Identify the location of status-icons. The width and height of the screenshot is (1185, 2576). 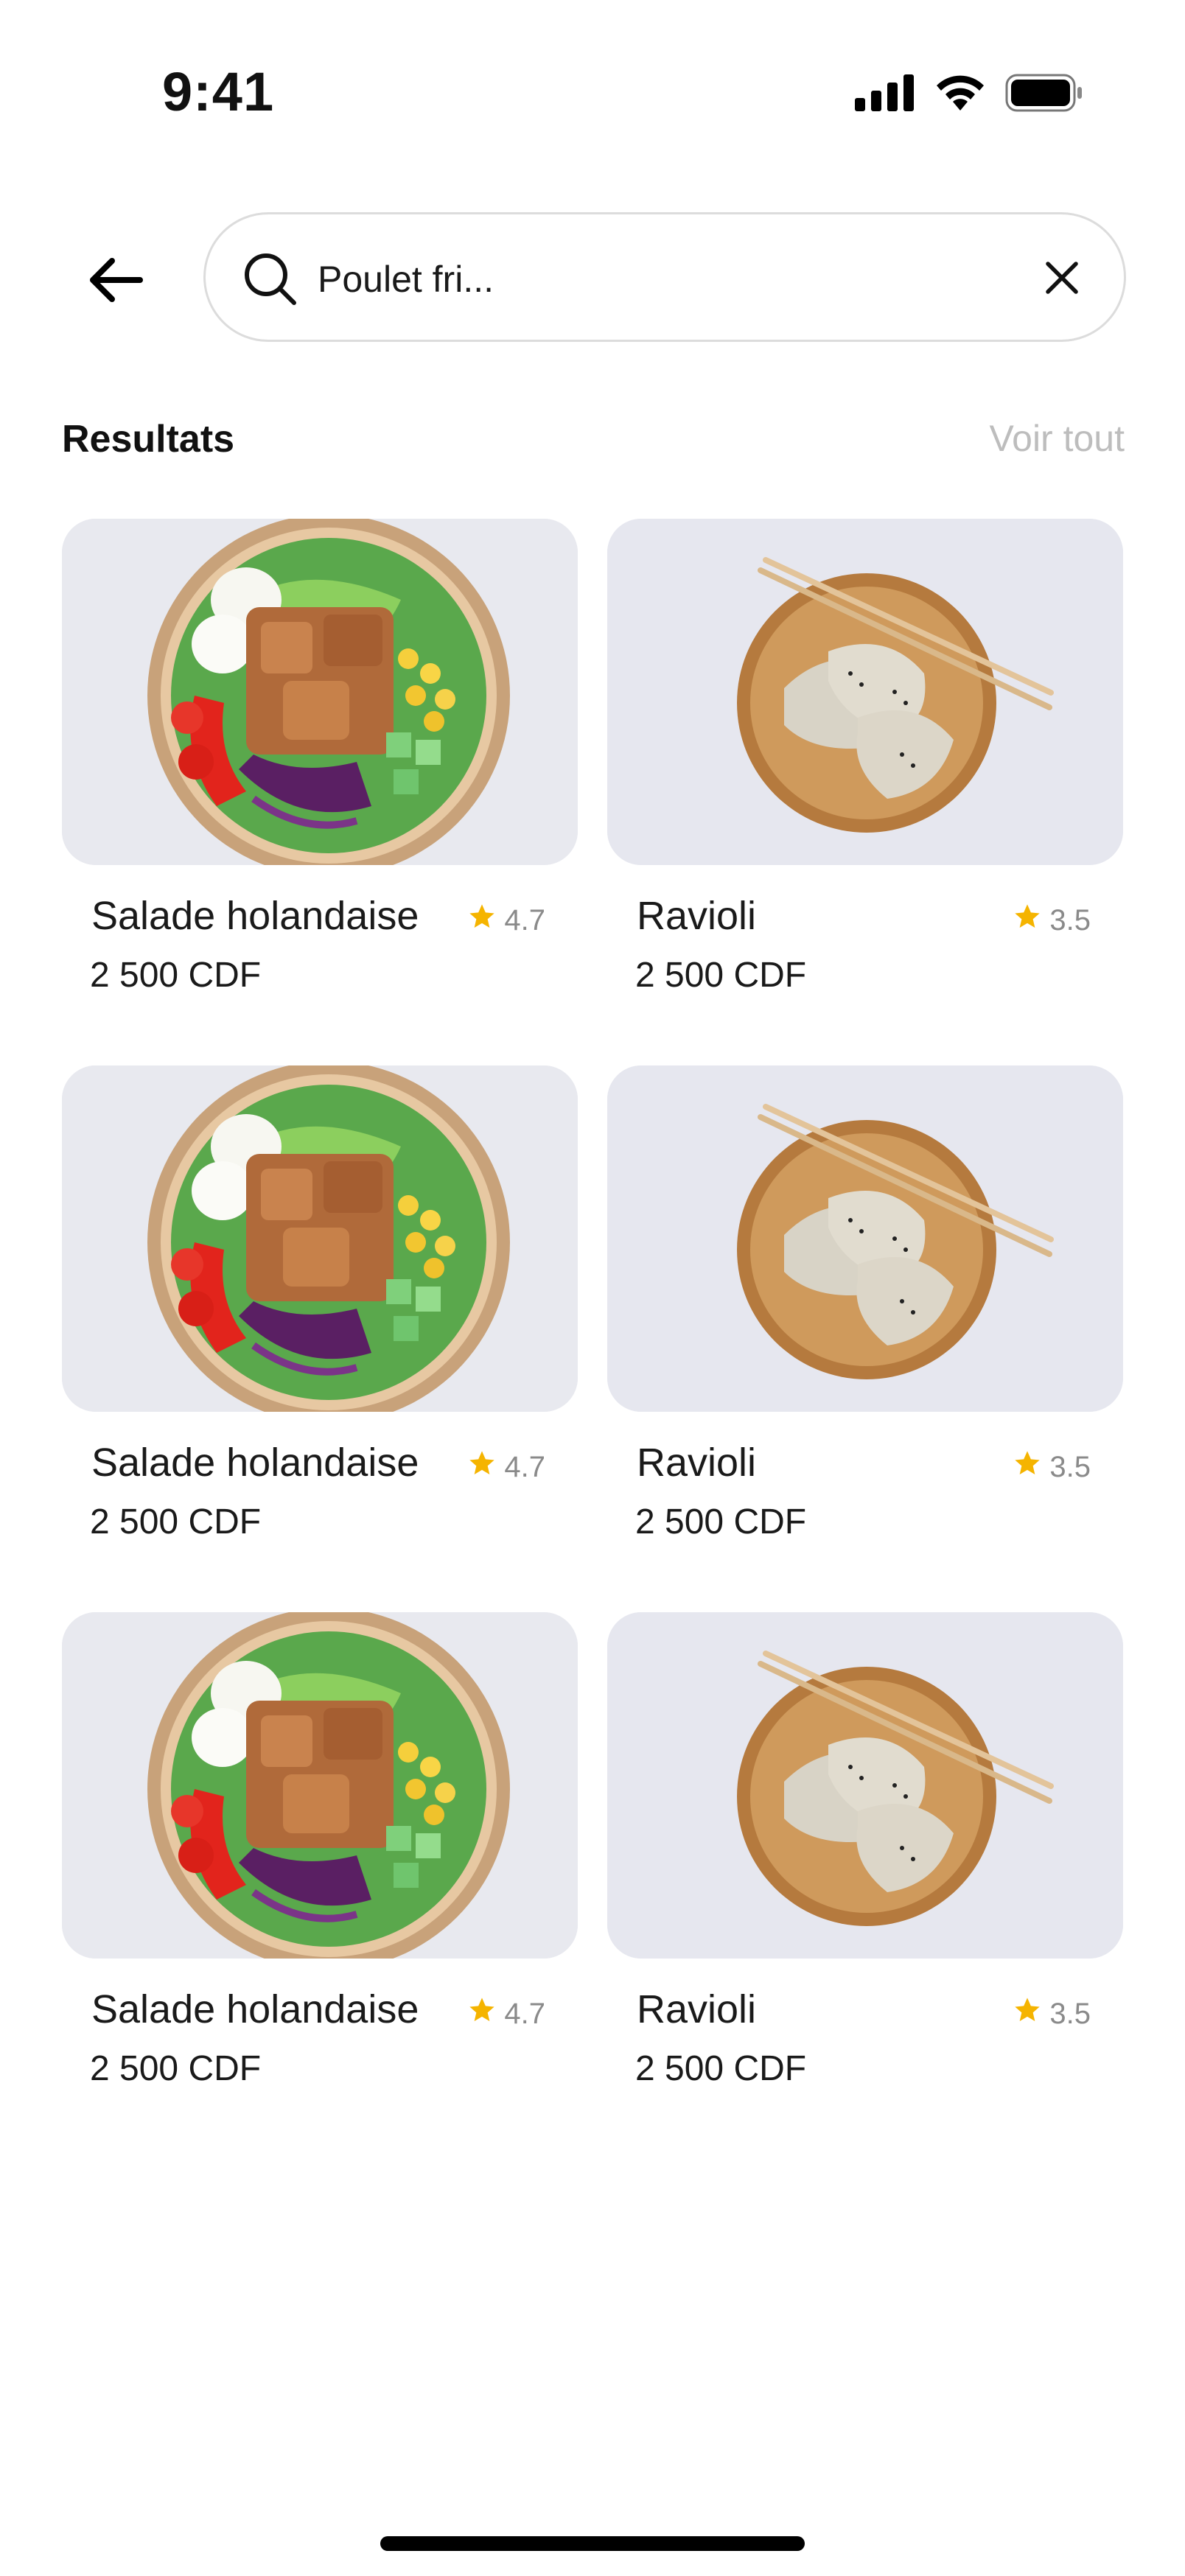
(969, 95).